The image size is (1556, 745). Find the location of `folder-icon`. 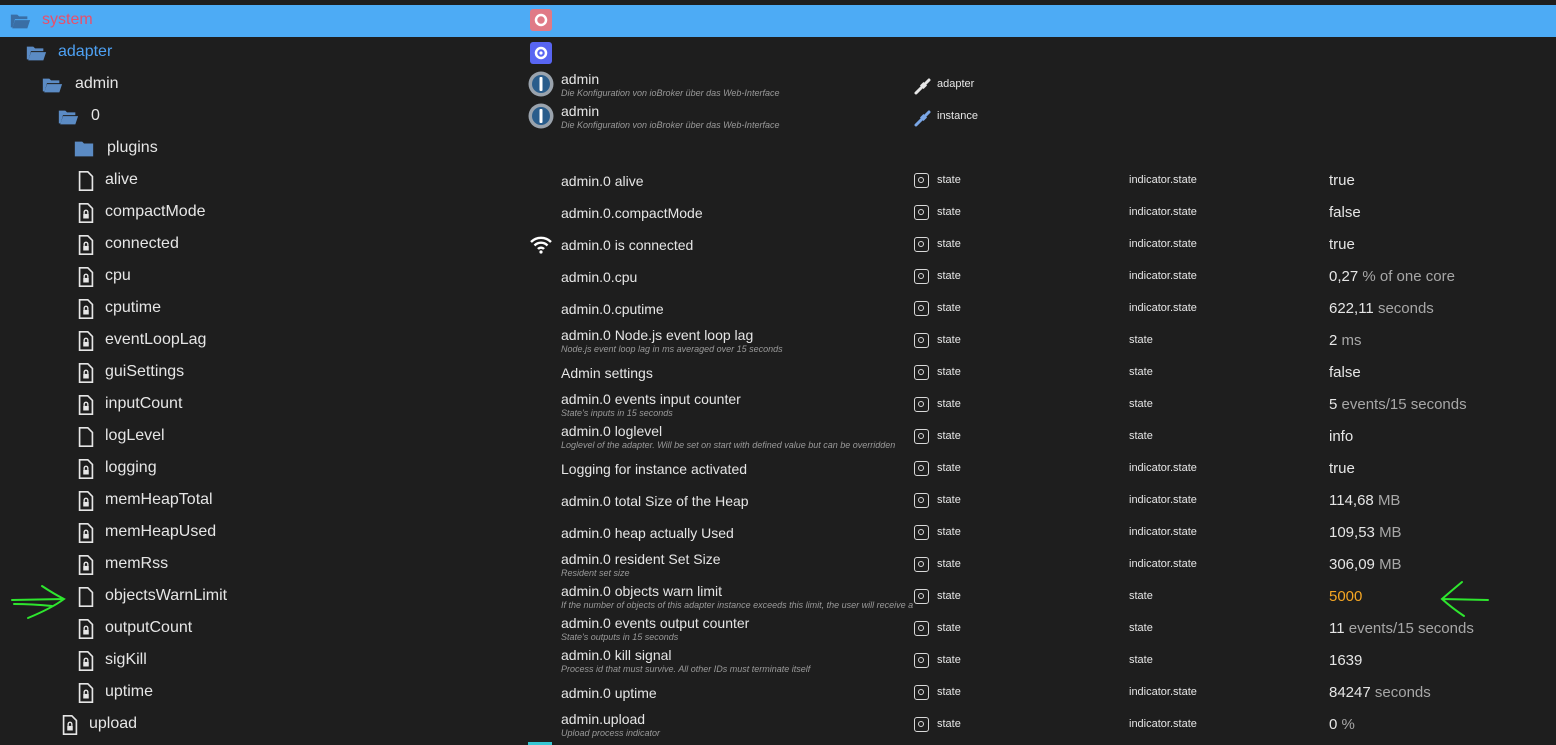

folder-icon is located at coordinates (84, 149).